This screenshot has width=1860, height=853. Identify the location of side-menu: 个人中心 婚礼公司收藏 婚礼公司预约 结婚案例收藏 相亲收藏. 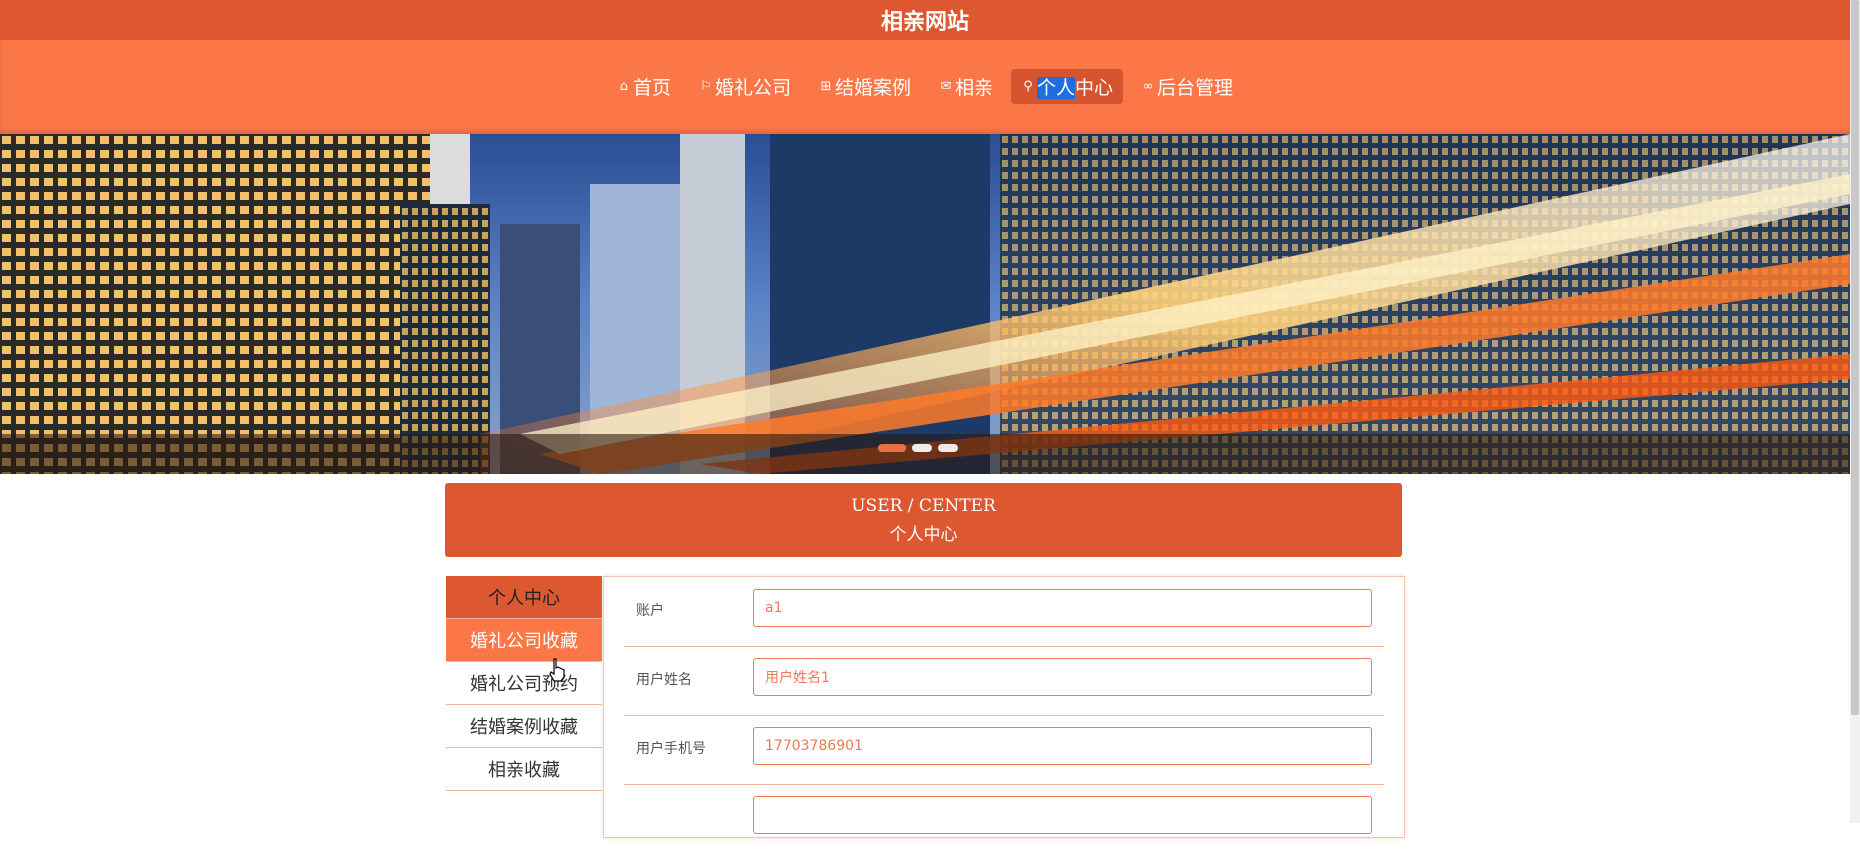
(524, 683).